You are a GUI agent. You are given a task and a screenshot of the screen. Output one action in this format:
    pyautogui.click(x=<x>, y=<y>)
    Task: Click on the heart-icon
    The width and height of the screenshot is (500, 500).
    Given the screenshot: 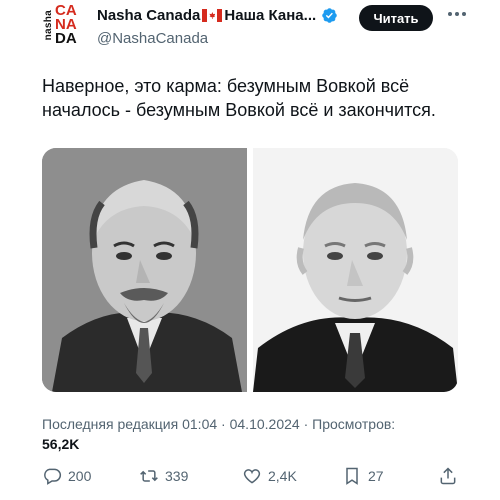 What is the action you would take?
    pyautogui.click(x=252, y=476)
    